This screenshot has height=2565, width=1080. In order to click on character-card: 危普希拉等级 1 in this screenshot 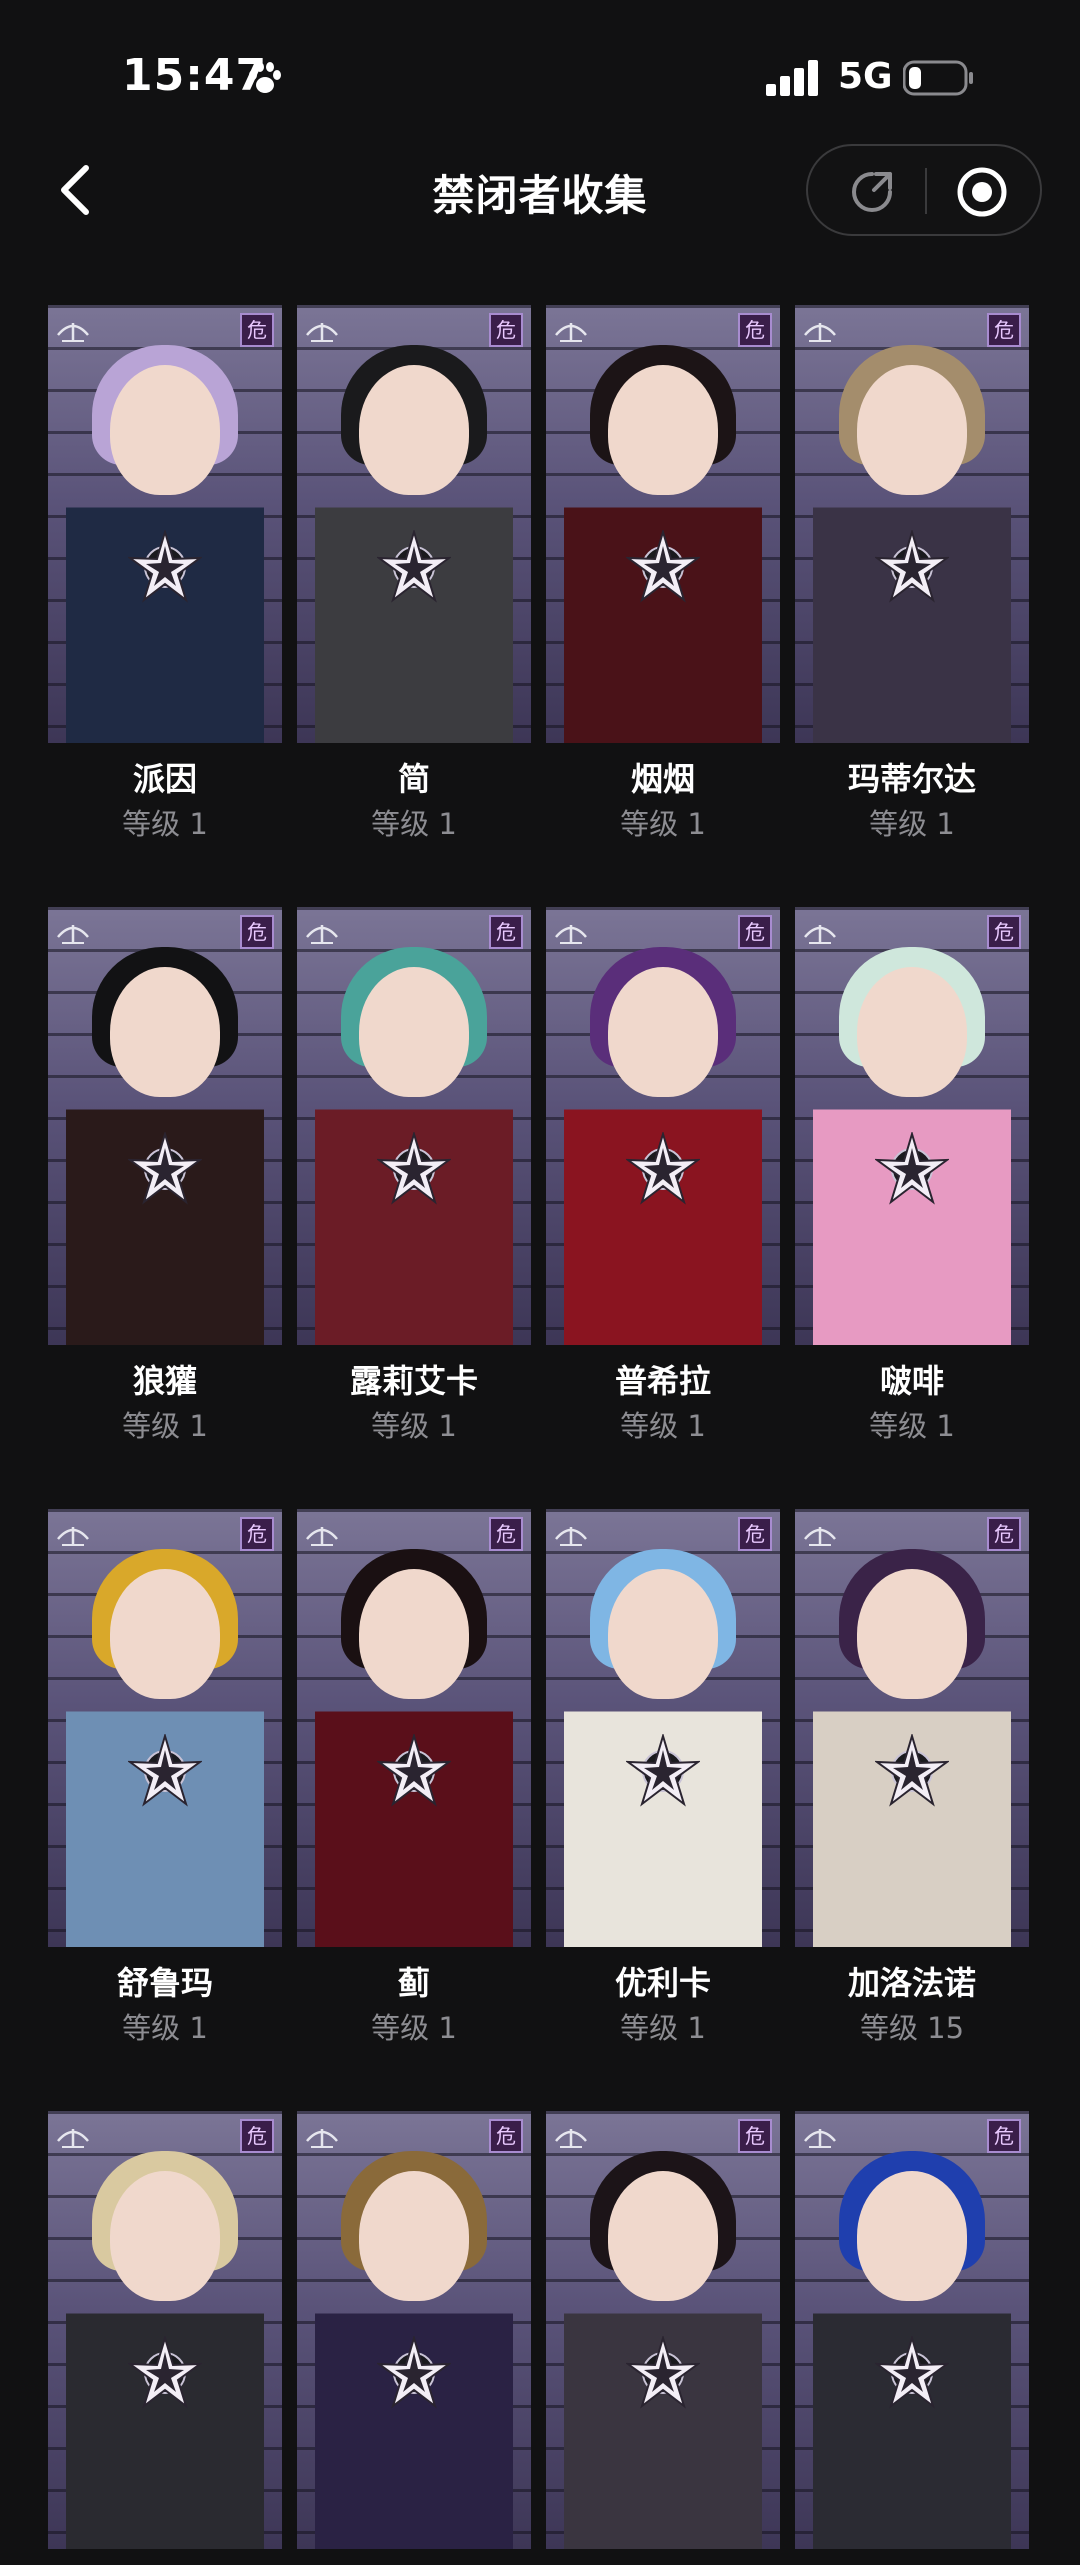, I will do `click(663, 1175)`.